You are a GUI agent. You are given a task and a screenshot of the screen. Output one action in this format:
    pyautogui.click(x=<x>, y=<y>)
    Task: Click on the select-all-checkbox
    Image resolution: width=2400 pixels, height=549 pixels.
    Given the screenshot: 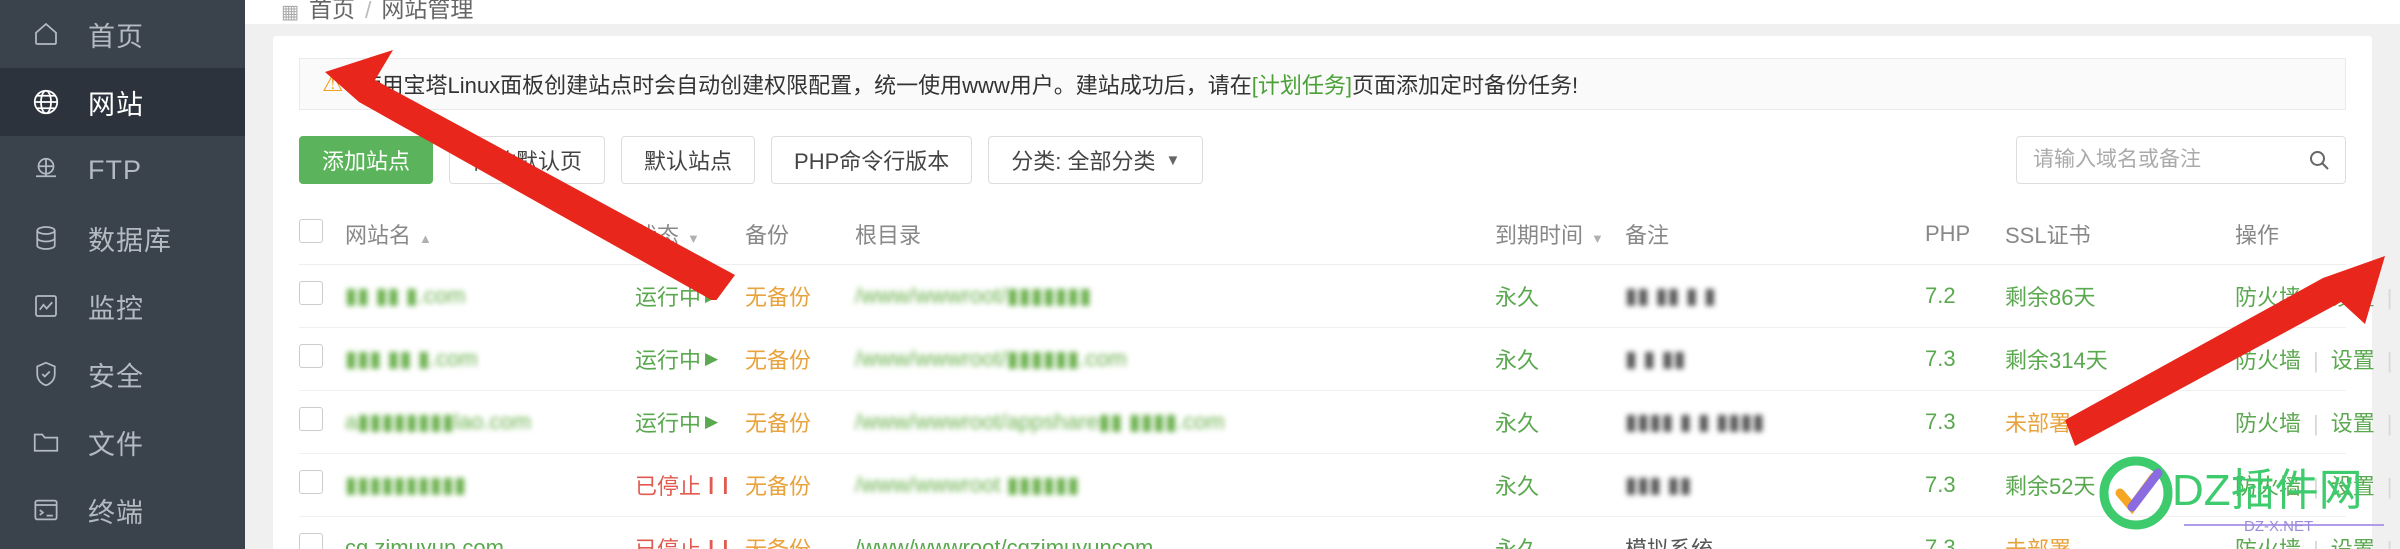 What is the action you would take?
    pyautogui.click(x=311, y=231)
    